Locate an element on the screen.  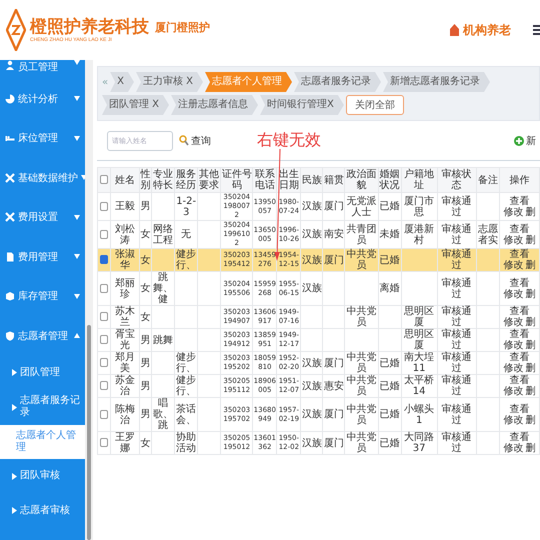
sidebar-label: 志愿者管理 is located at coordinates (43, 336).